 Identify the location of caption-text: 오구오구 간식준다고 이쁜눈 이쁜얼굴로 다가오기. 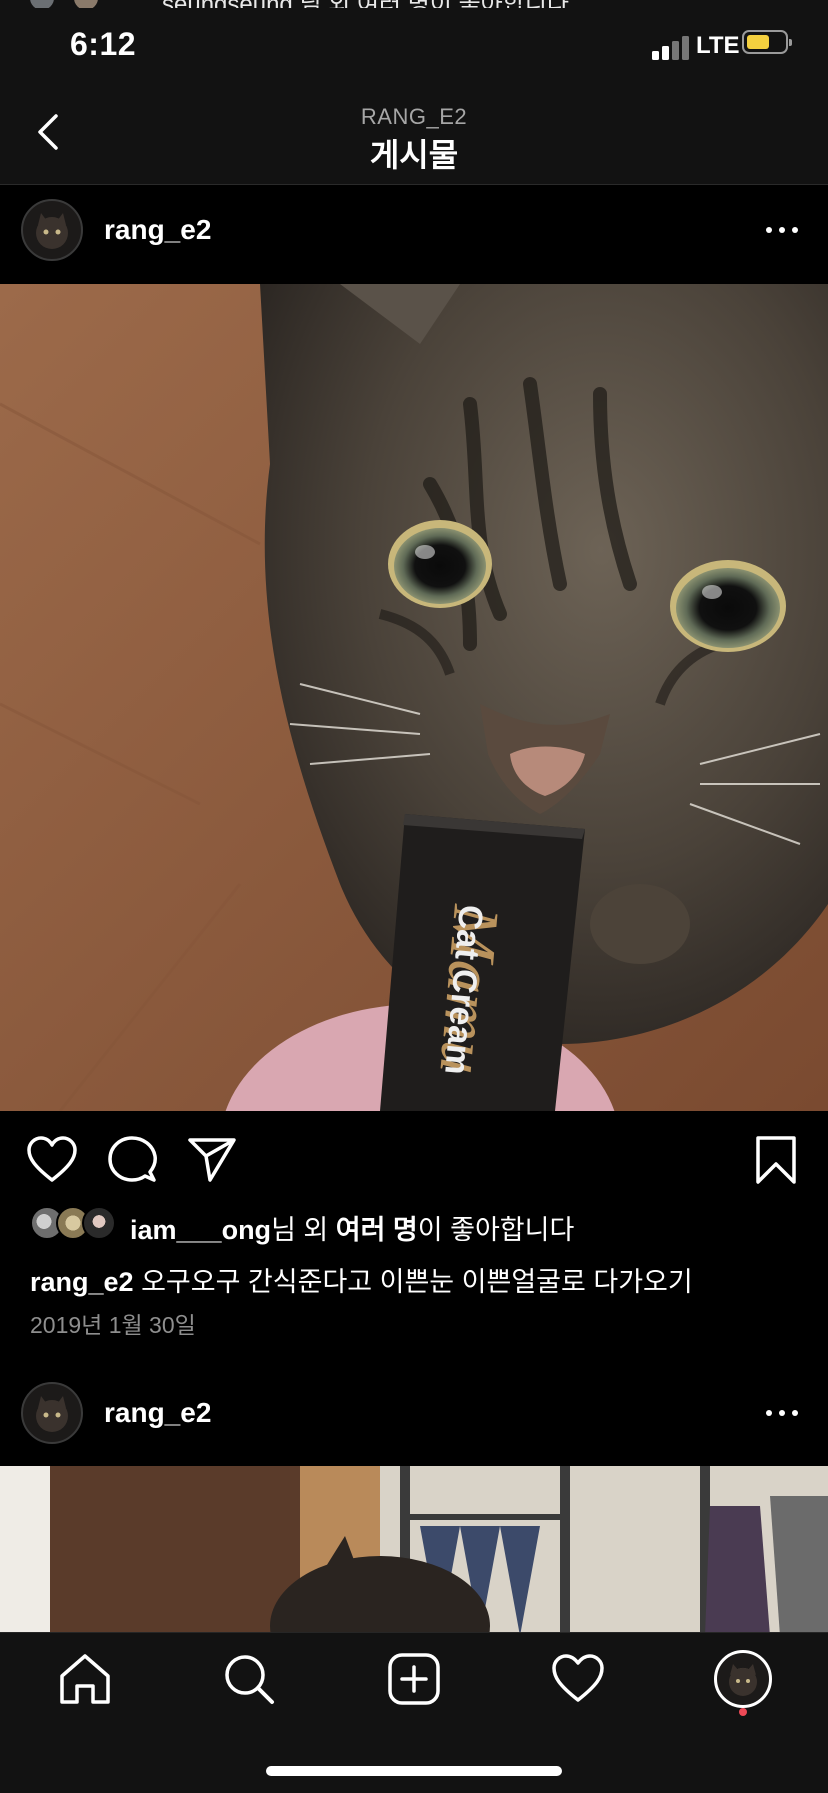
(413, 1282).